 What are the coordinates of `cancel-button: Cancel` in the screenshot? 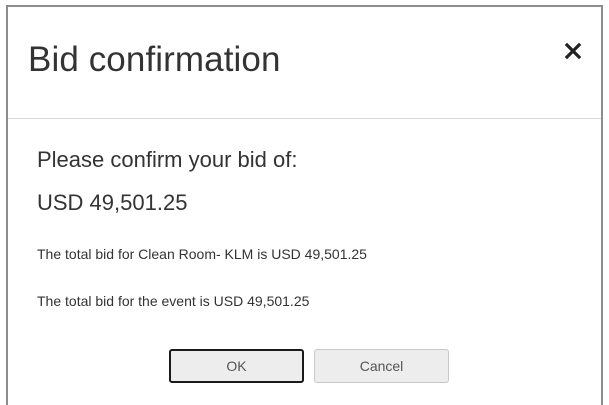 It's located at (381, 366).